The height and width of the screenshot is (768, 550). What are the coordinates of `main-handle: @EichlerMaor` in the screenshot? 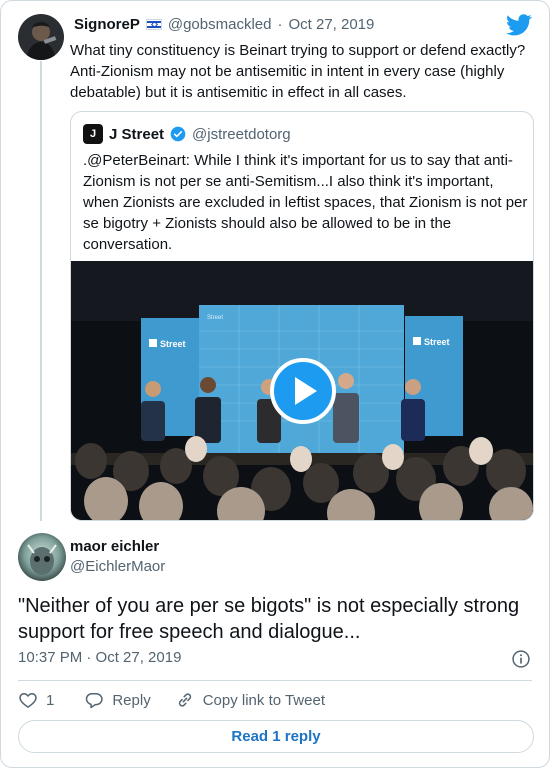 It's located at (117, 566).